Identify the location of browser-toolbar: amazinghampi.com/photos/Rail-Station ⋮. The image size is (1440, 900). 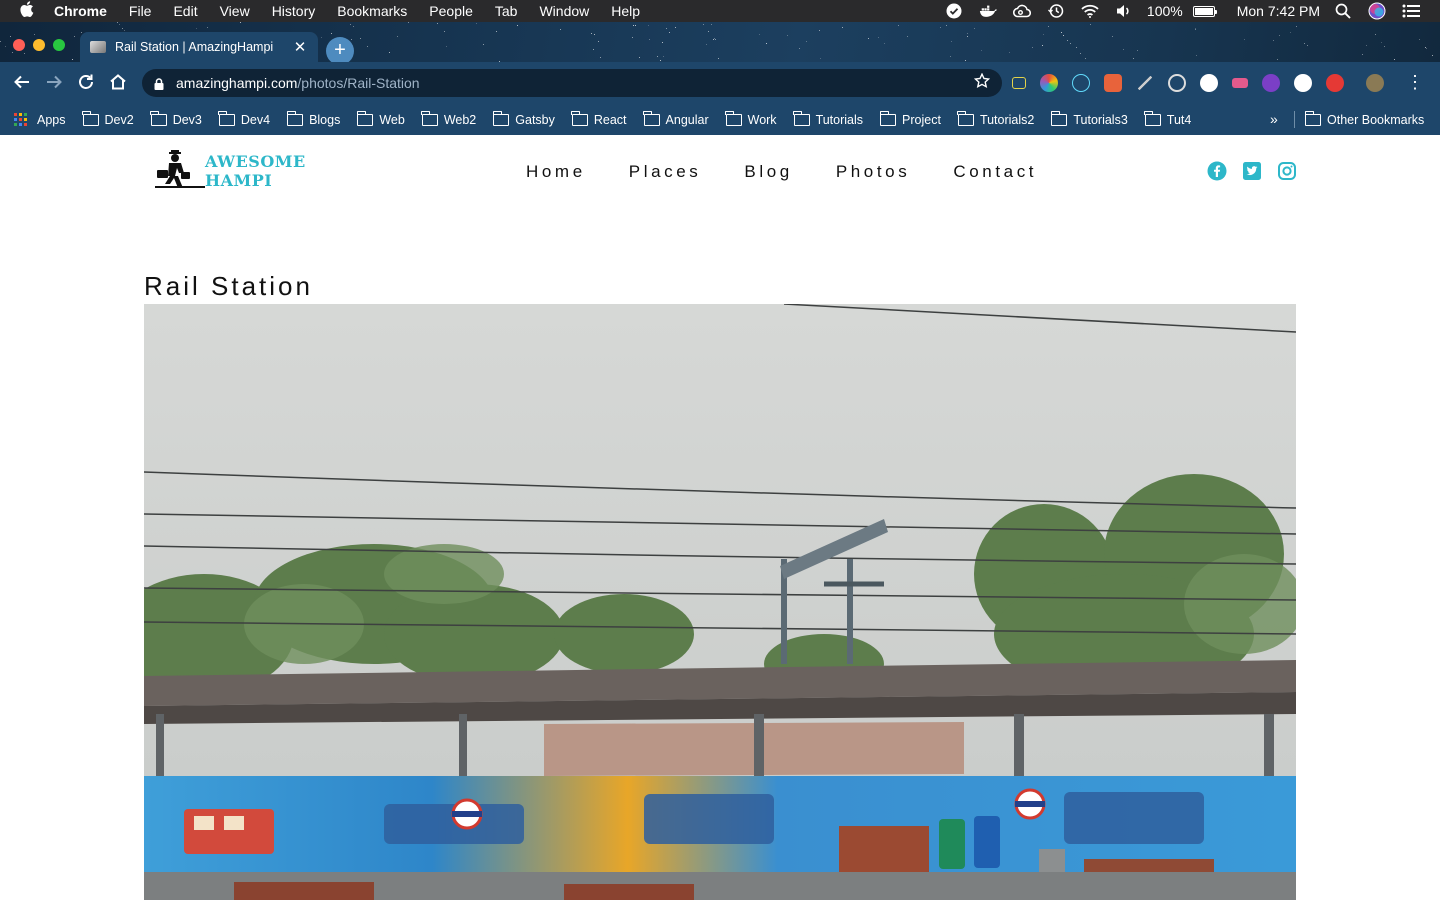
(720, 83).